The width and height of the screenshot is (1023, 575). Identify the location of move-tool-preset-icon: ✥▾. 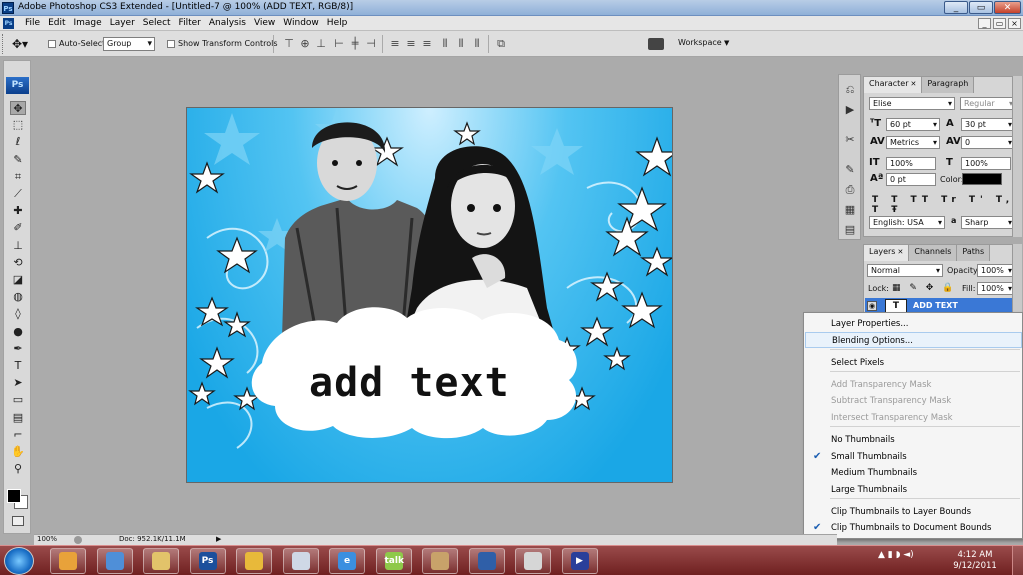
(20, 44).